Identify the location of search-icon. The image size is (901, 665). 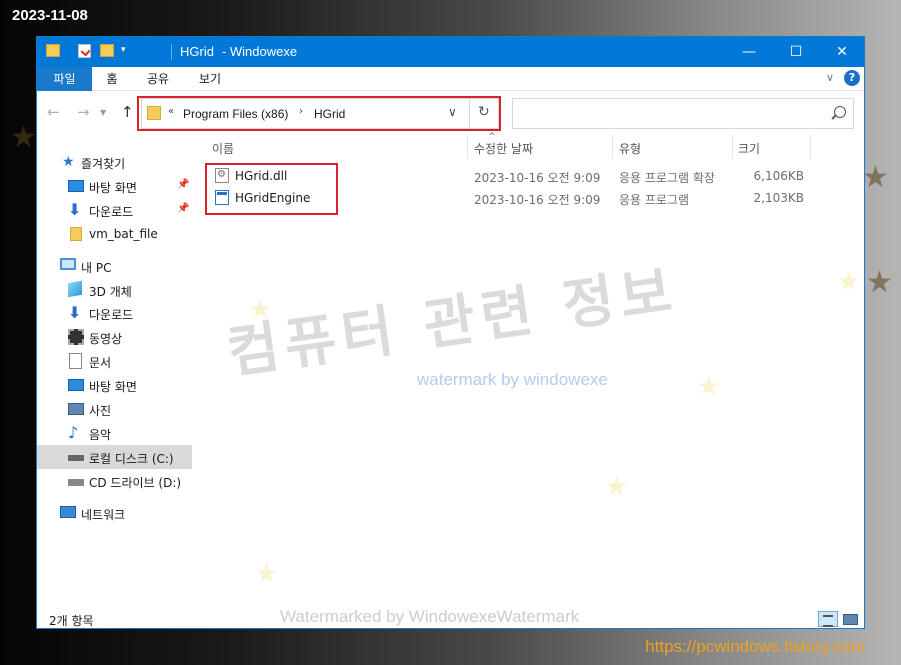
(840, 112).